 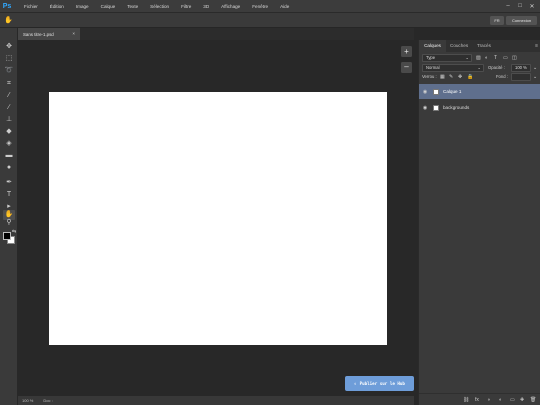 What do you see at coordinates (502, 76) in the screenshot?
I see `fill-label: Fond :` at bounding box center [502, 76].